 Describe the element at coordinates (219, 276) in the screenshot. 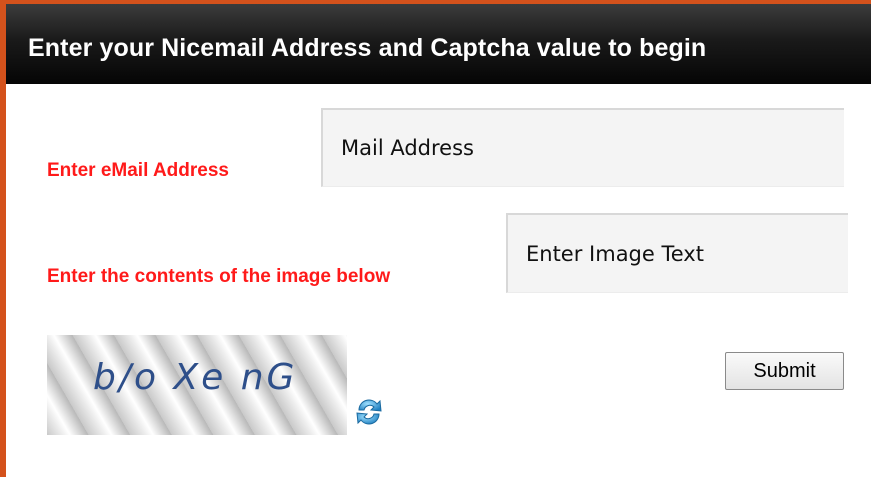

I see `captcha-label: Enter the contents of the image below` at that location.